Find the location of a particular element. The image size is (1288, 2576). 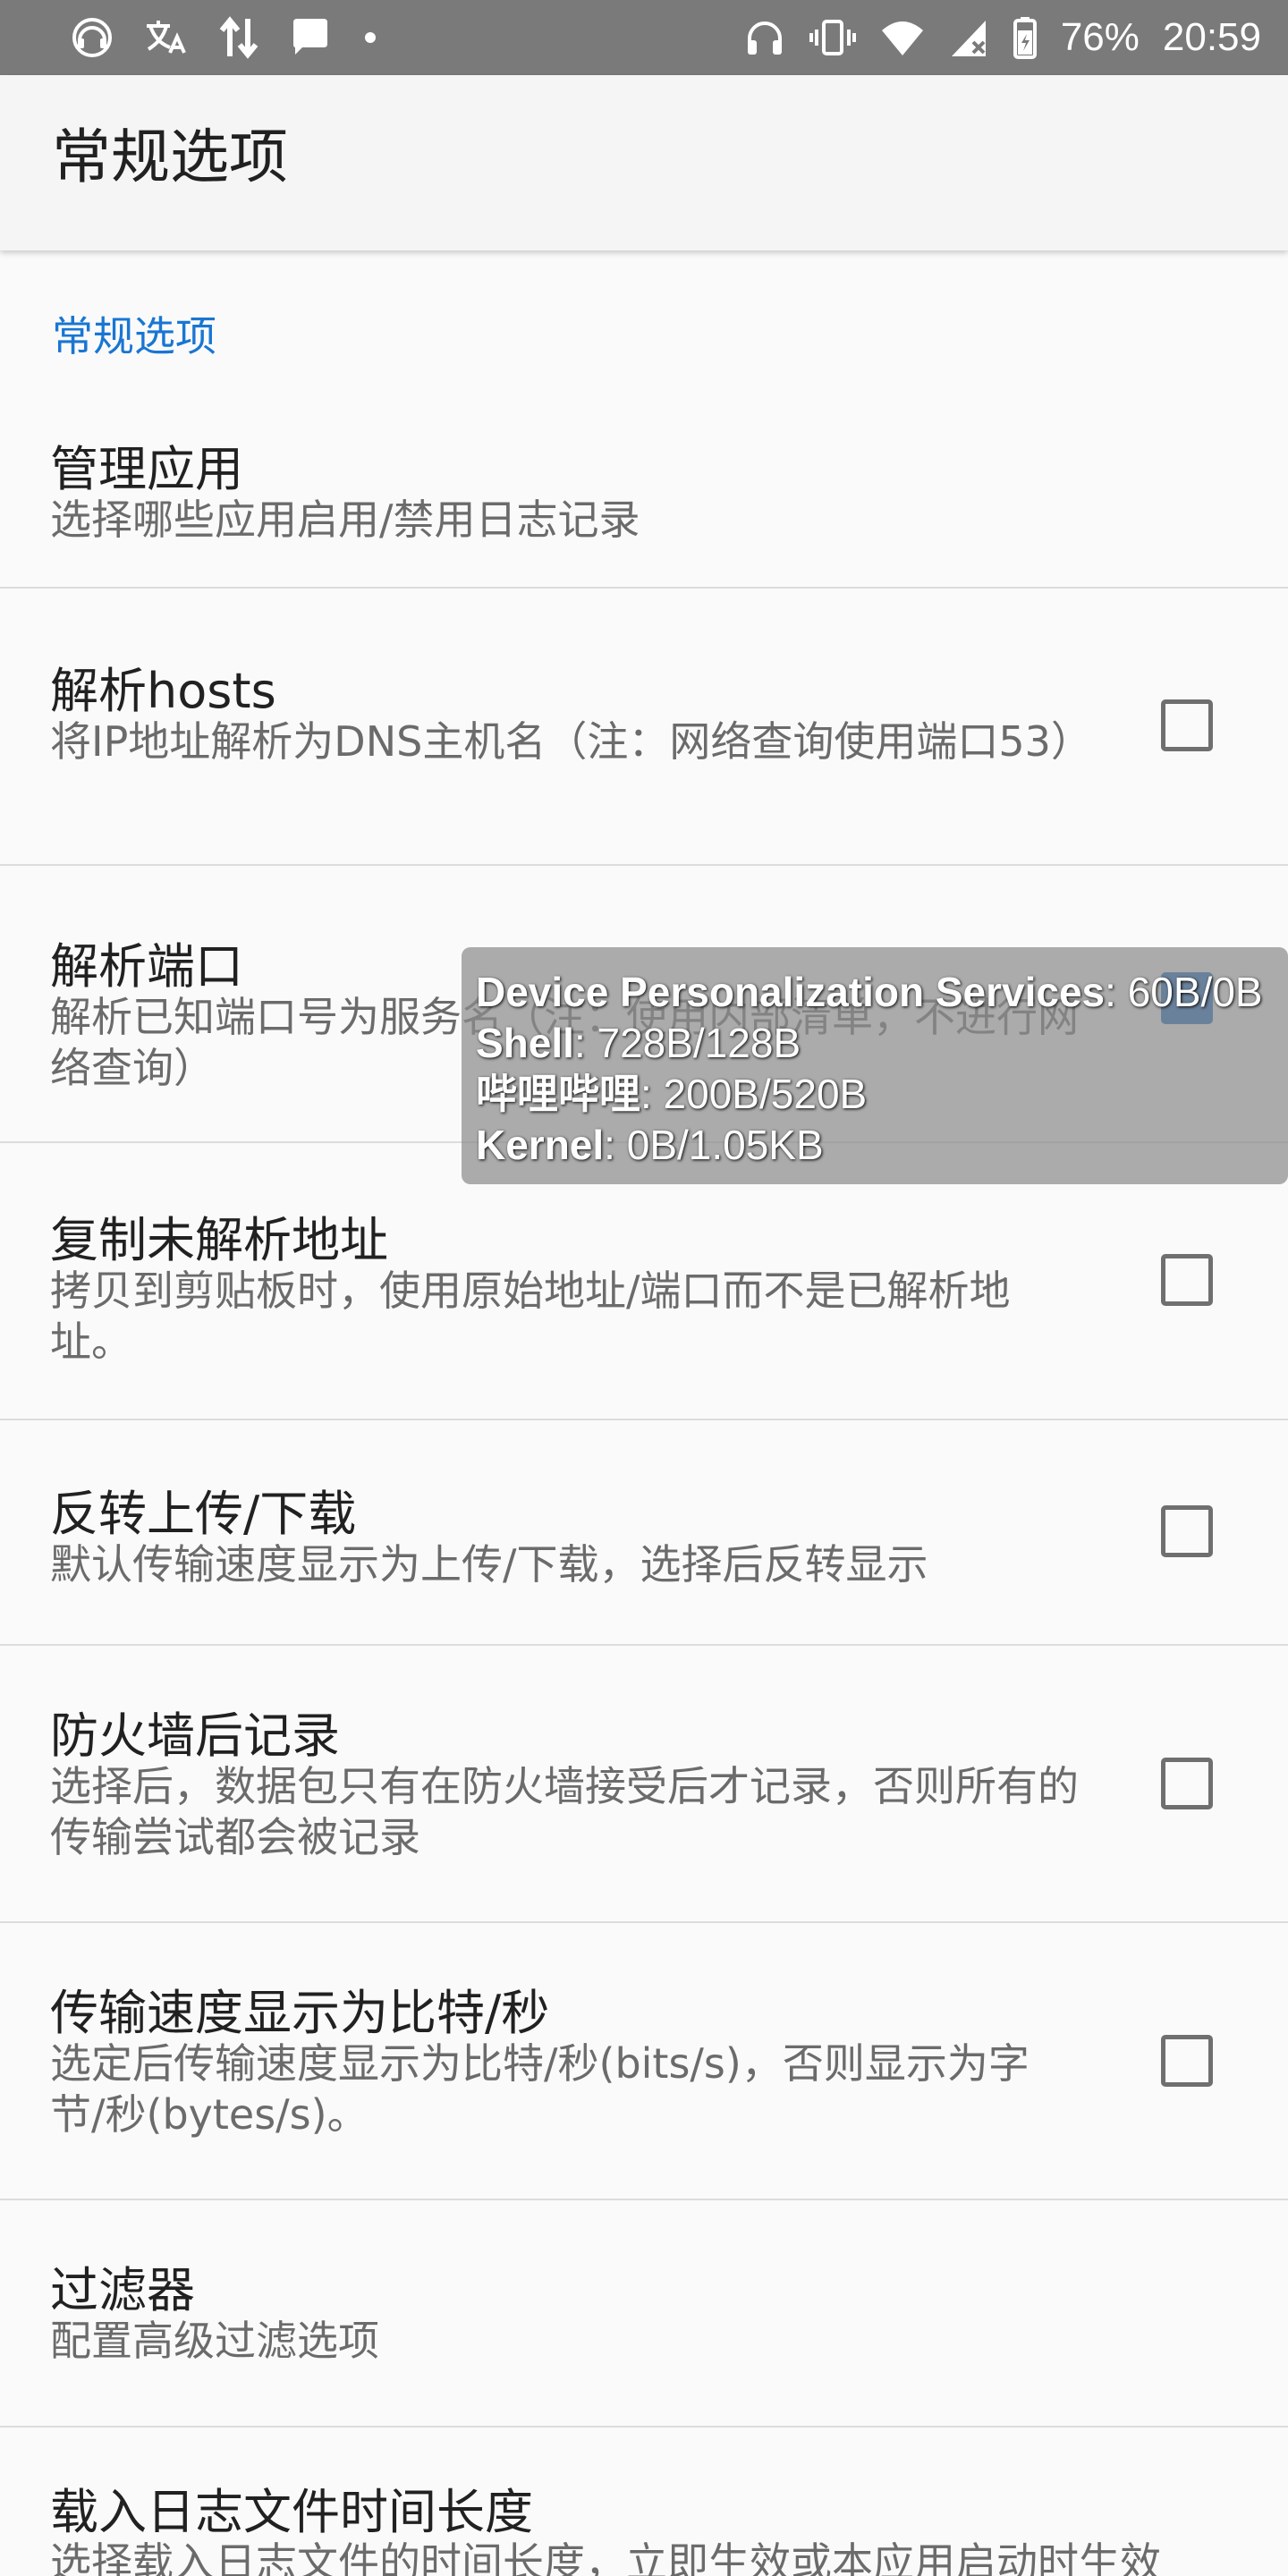

overlay-app-name: Kernel is located at coordinates (540, 1145).